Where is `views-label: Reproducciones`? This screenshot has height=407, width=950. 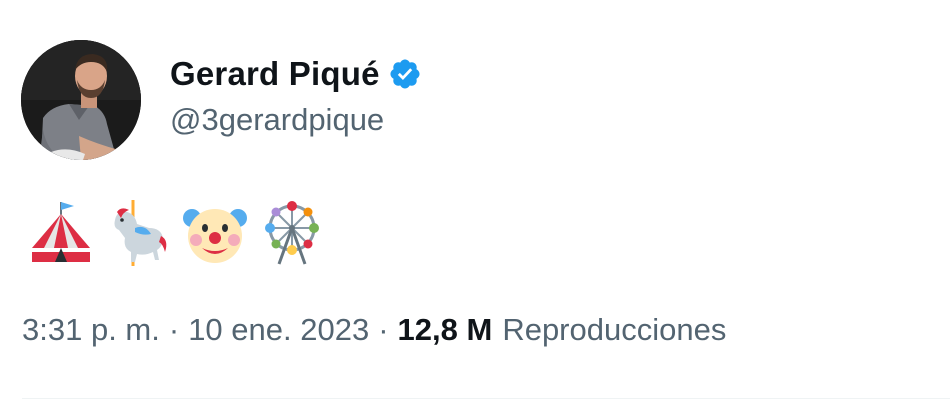
views-label: Reproducciones is located at coordinates (614, 330).